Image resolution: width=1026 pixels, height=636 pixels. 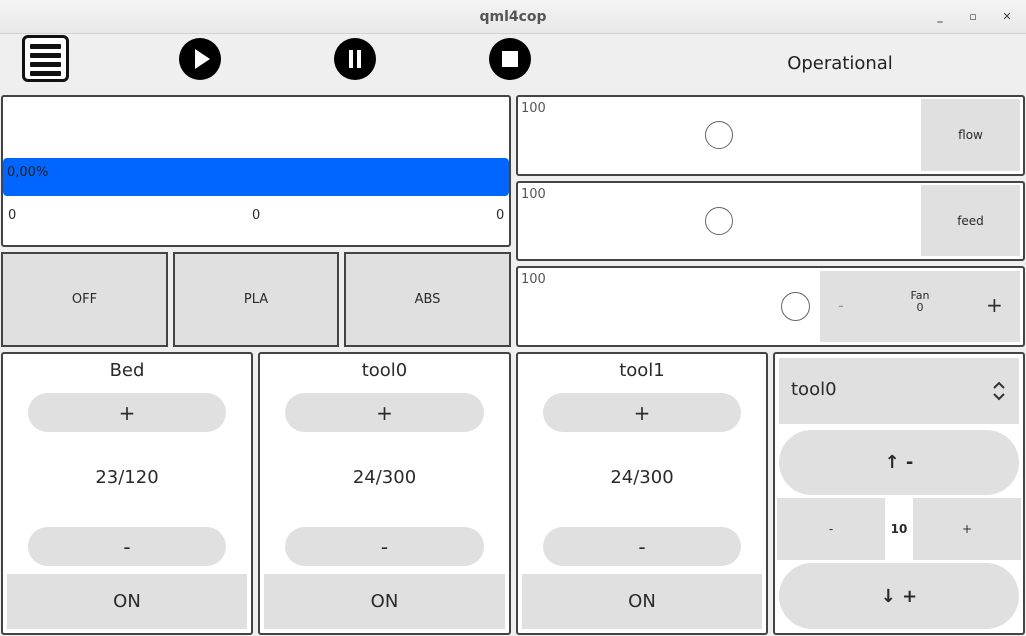 I want to click on fan-slider-handle, so click(x=795, y=306).